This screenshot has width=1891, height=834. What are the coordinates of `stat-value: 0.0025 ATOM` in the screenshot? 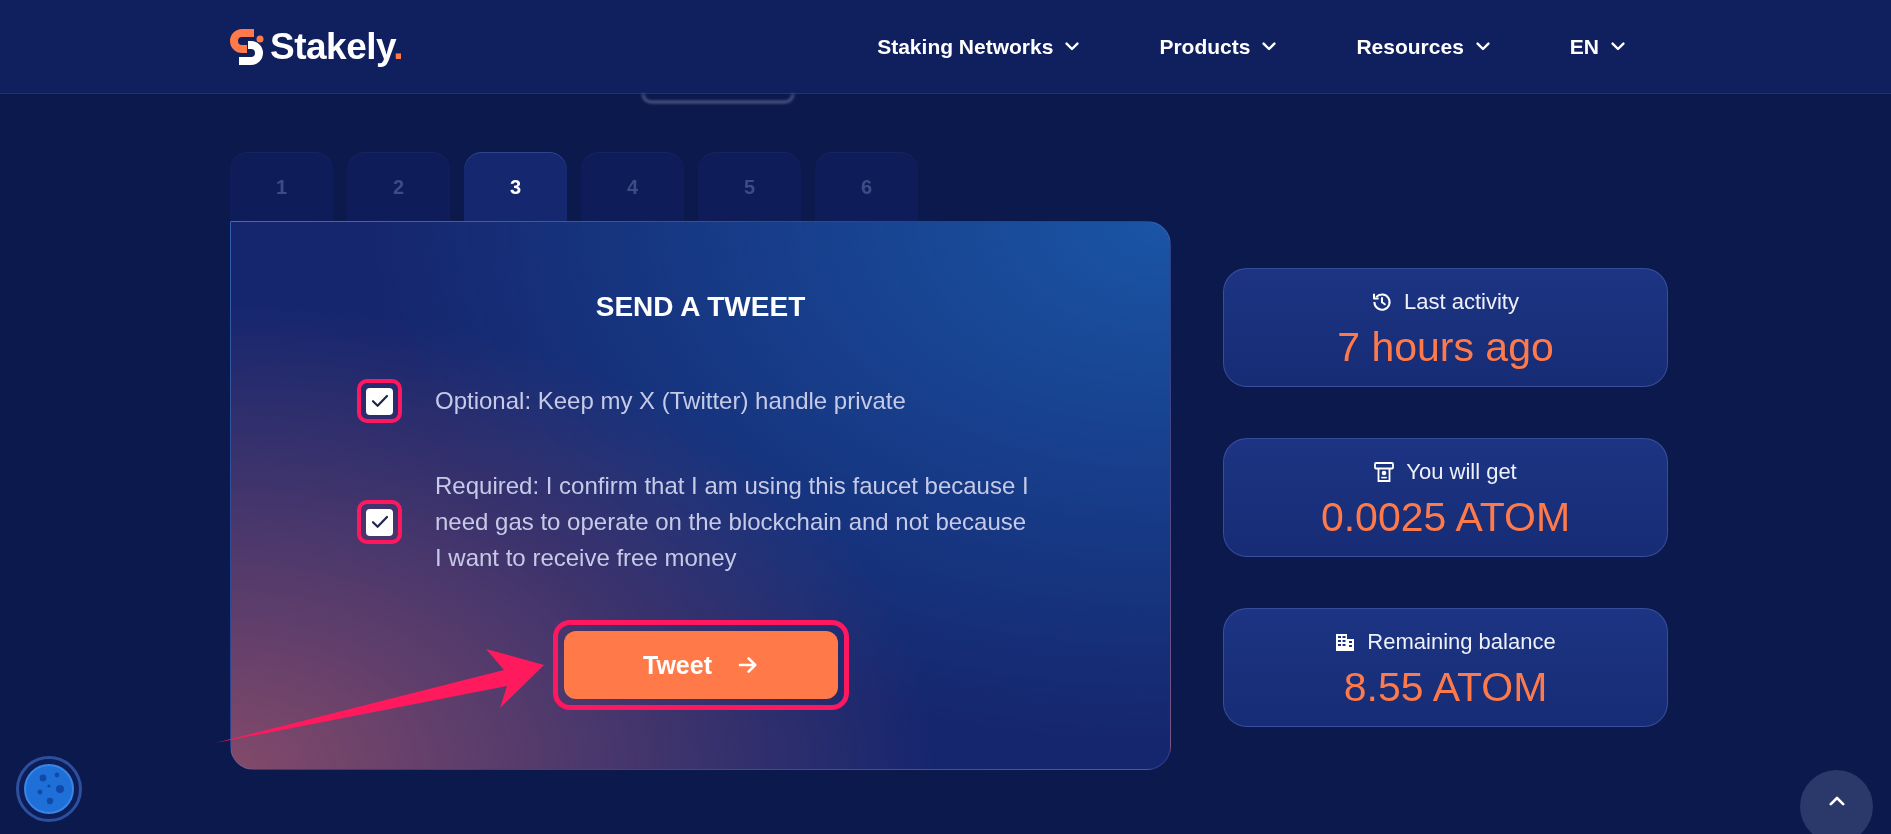 It's located at (1445, 517).